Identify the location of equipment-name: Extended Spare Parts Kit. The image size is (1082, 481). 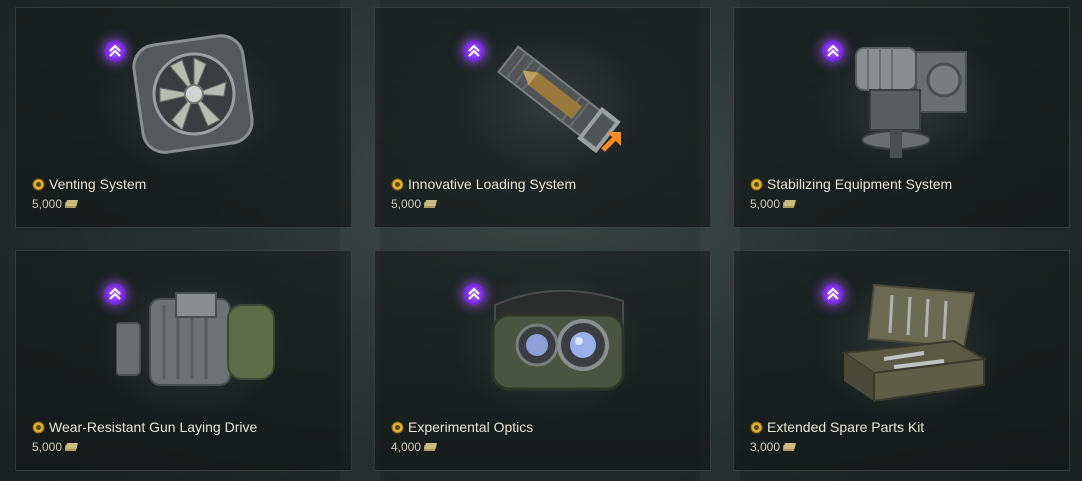
(846, 427).